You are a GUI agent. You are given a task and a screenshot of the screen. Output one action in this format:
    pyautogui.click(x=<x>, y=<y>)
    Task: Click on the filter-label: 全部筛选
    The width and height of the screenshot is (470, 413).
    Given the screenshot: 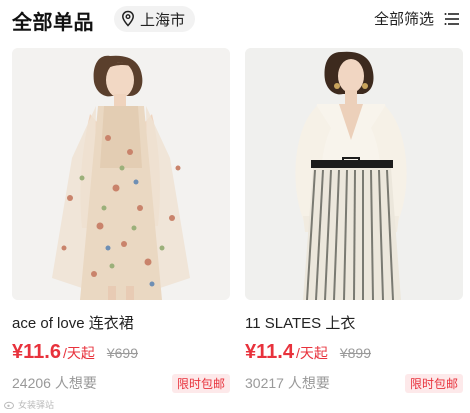 What is the action you would take?
    pyautogui.click(x=403, y=19)
    